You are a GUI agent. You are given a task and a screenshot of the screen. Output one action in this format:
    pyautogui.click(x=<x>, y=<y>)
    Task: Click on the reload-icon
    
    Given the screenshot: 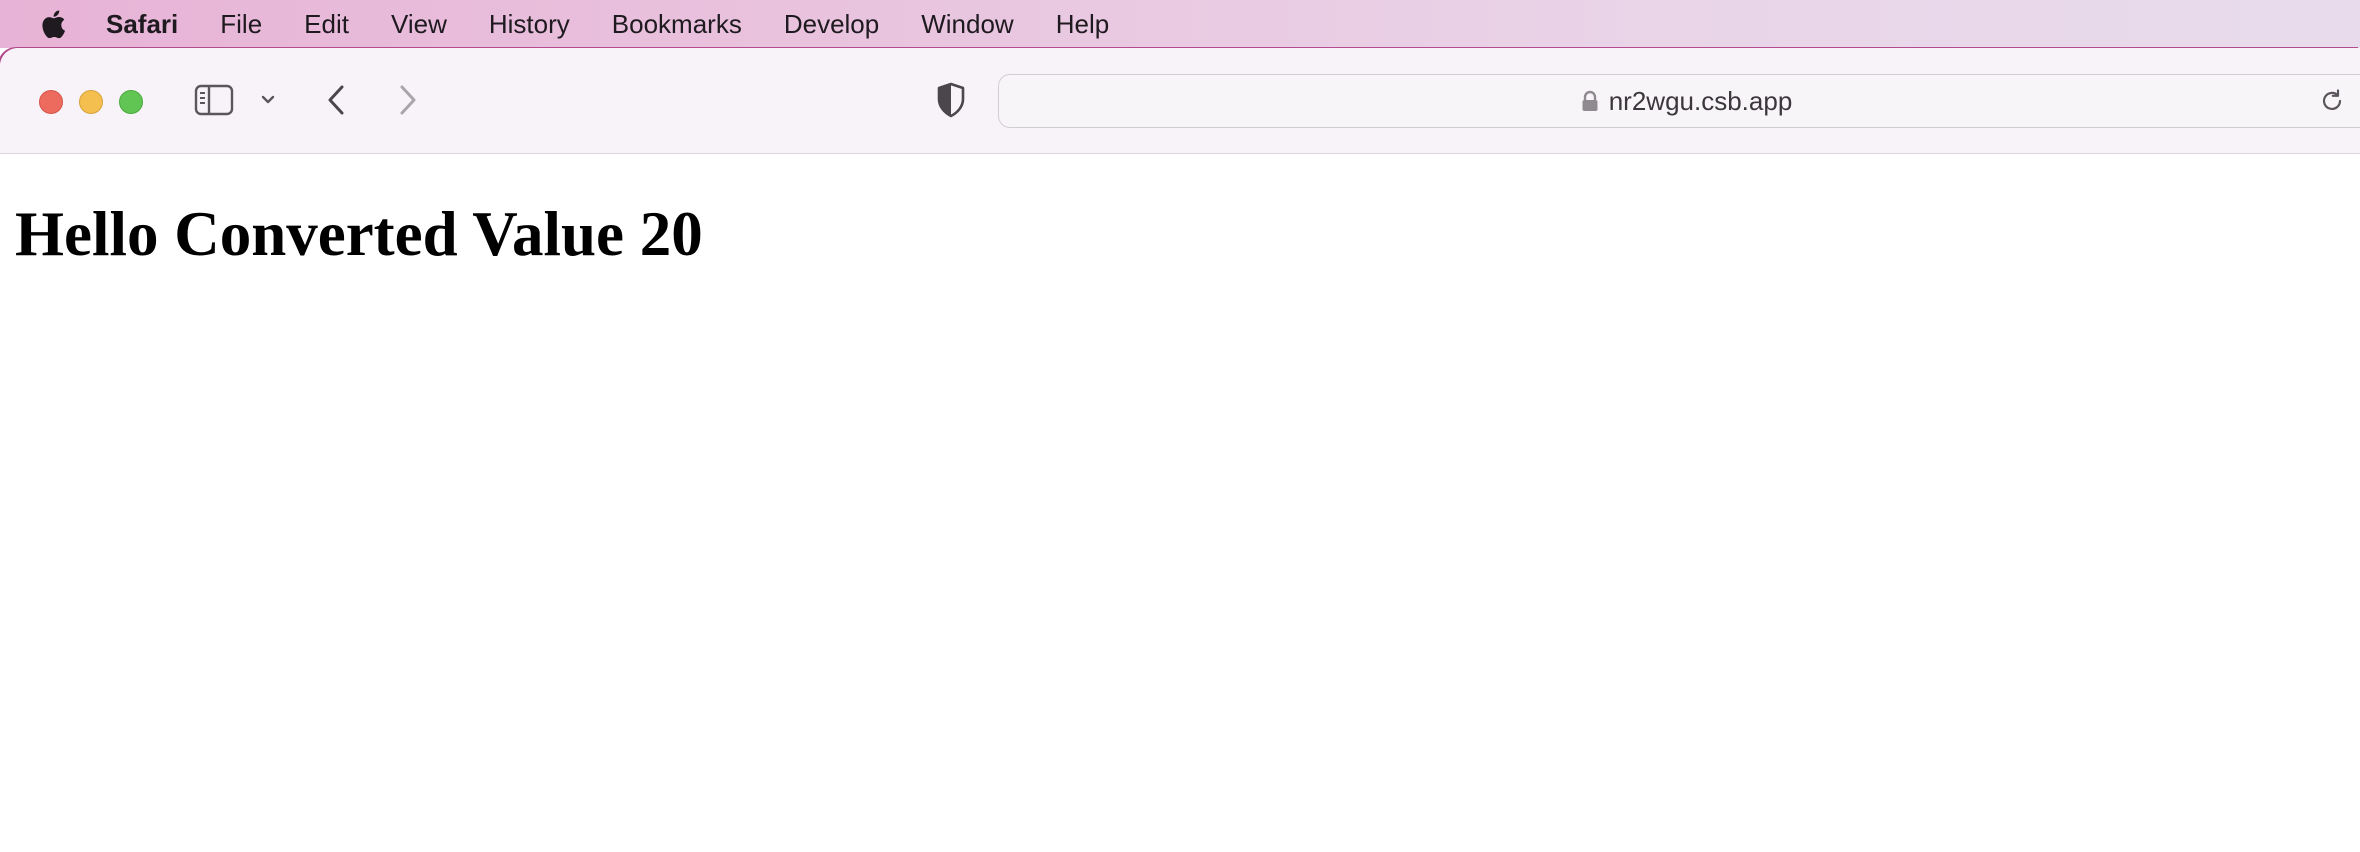 What is the action you would take?
    pyautogui.click(x=2332, y=101)
    